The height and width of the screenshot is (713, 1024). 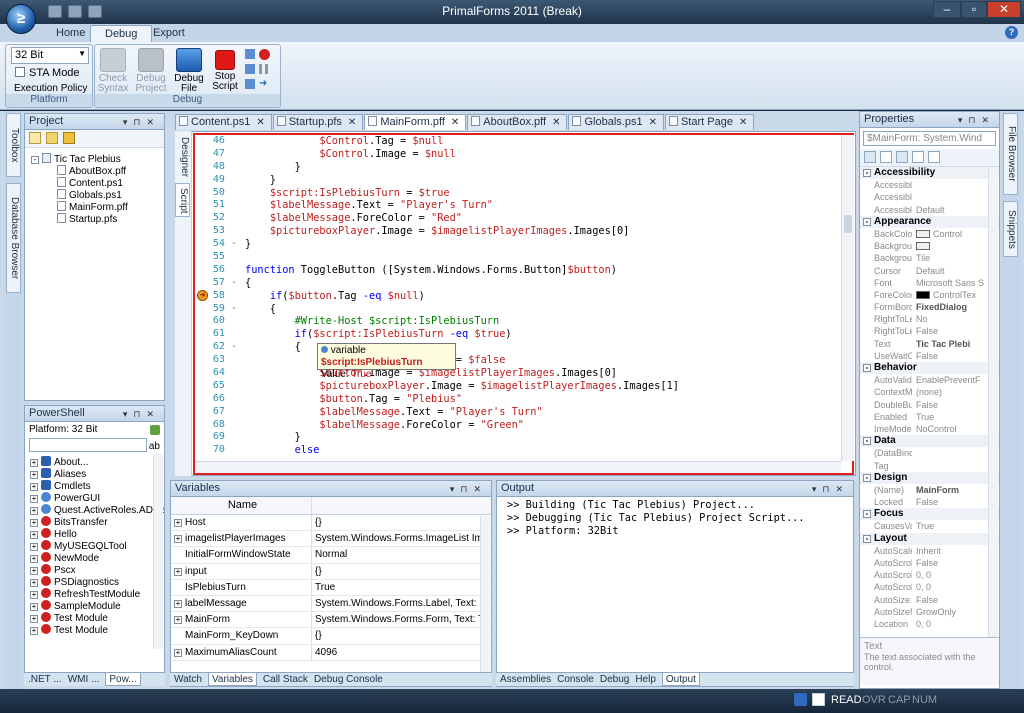 What do you see at coordinates (97, 159) in the screenshot?
I see `project-root: - Tic Tac Plebius` at bounding box center [97, 159].